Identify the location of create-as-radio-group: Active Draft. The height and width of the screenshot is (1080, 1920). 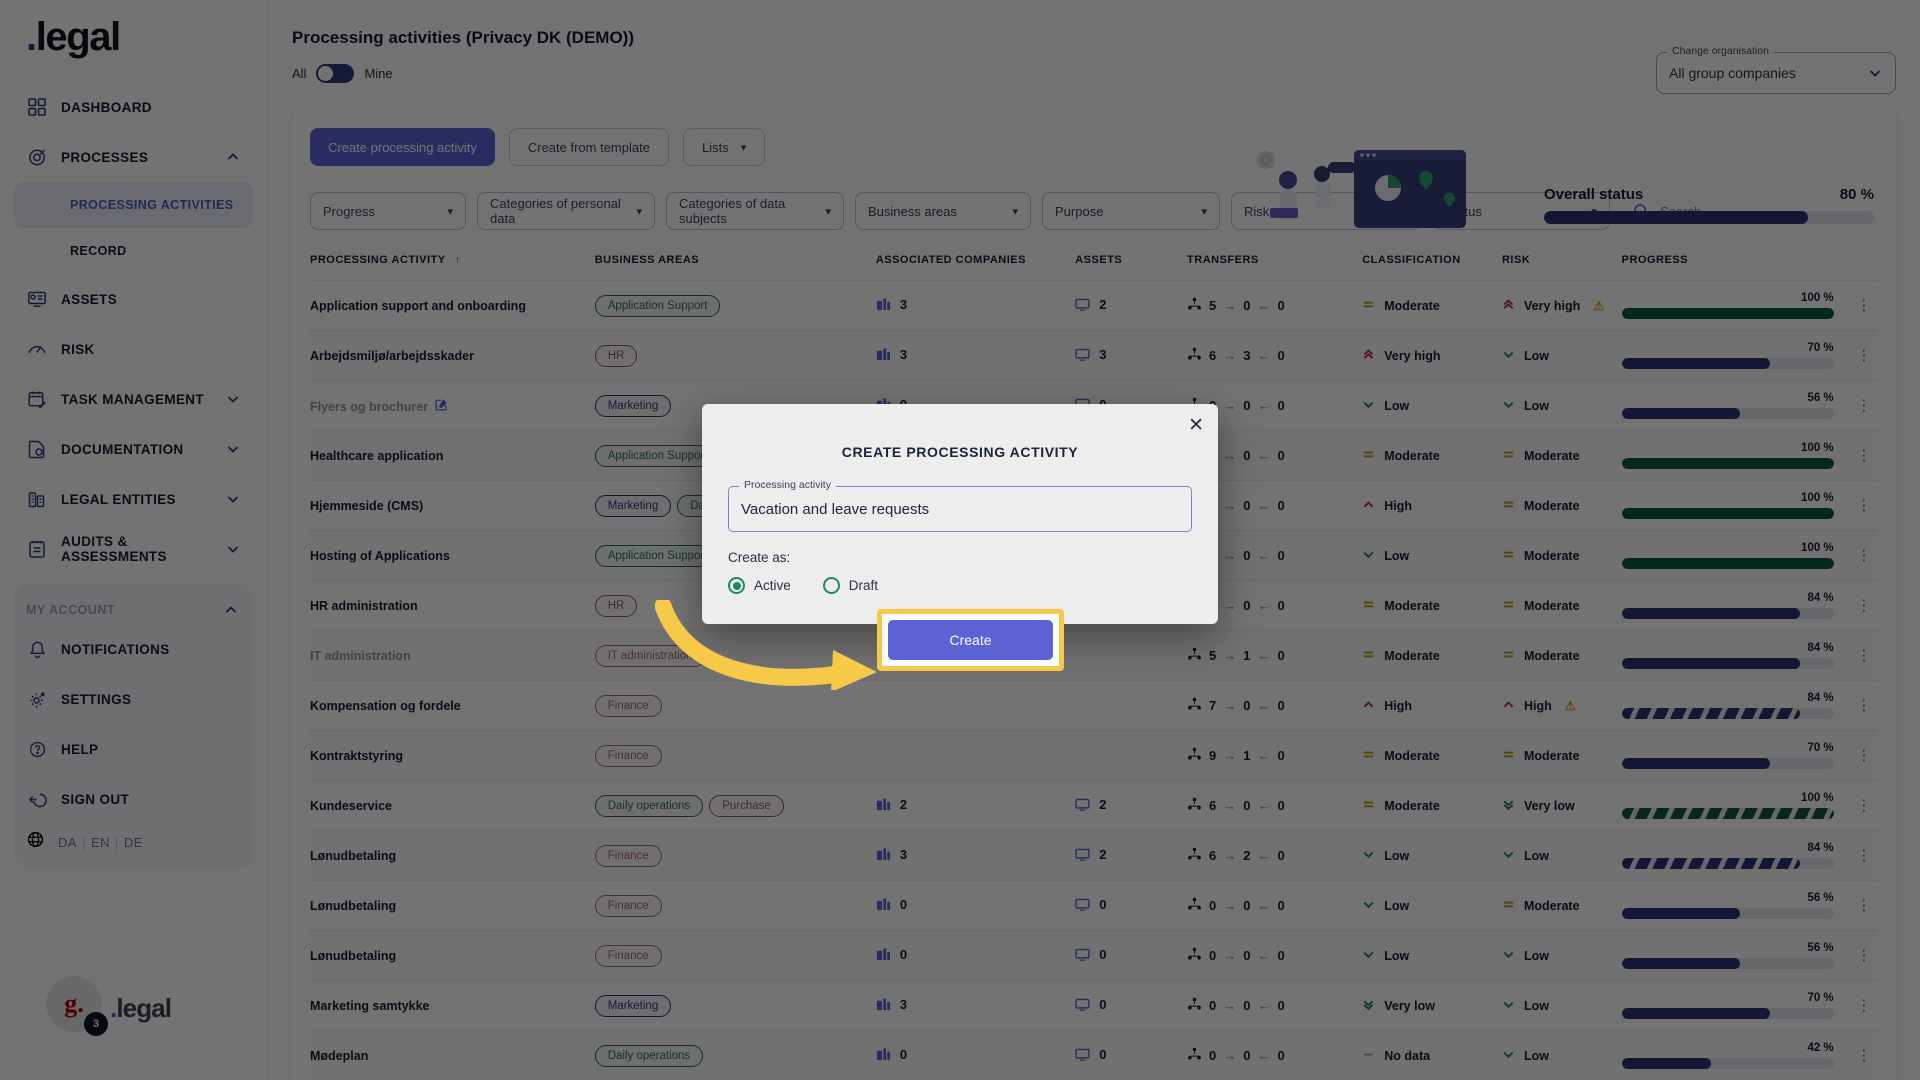
(960, 585).